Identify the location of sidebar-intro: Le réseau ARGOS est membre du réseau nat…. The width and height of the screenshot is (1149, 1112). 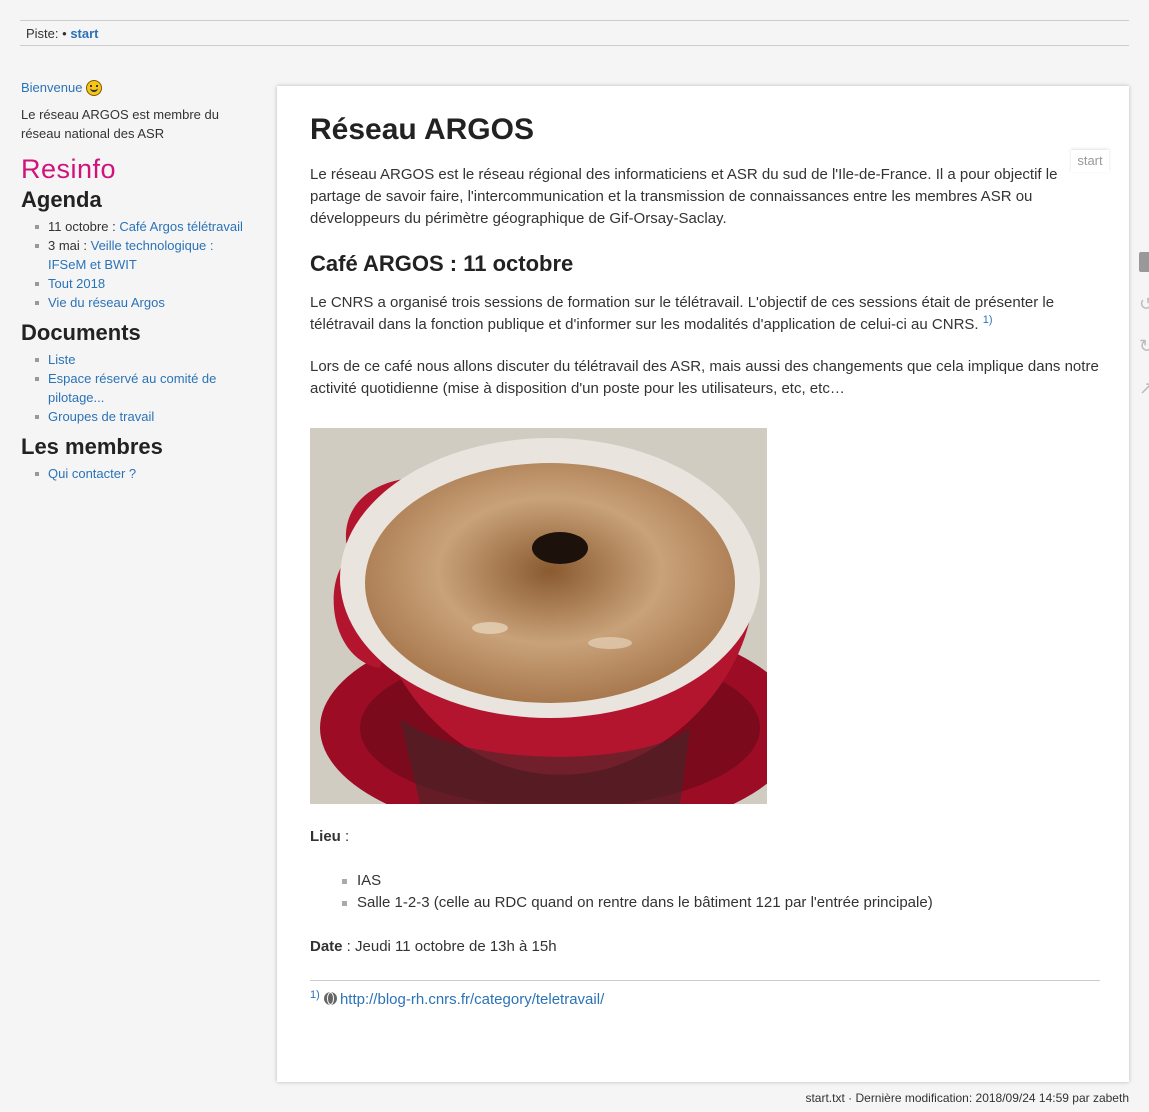
(120, 124).